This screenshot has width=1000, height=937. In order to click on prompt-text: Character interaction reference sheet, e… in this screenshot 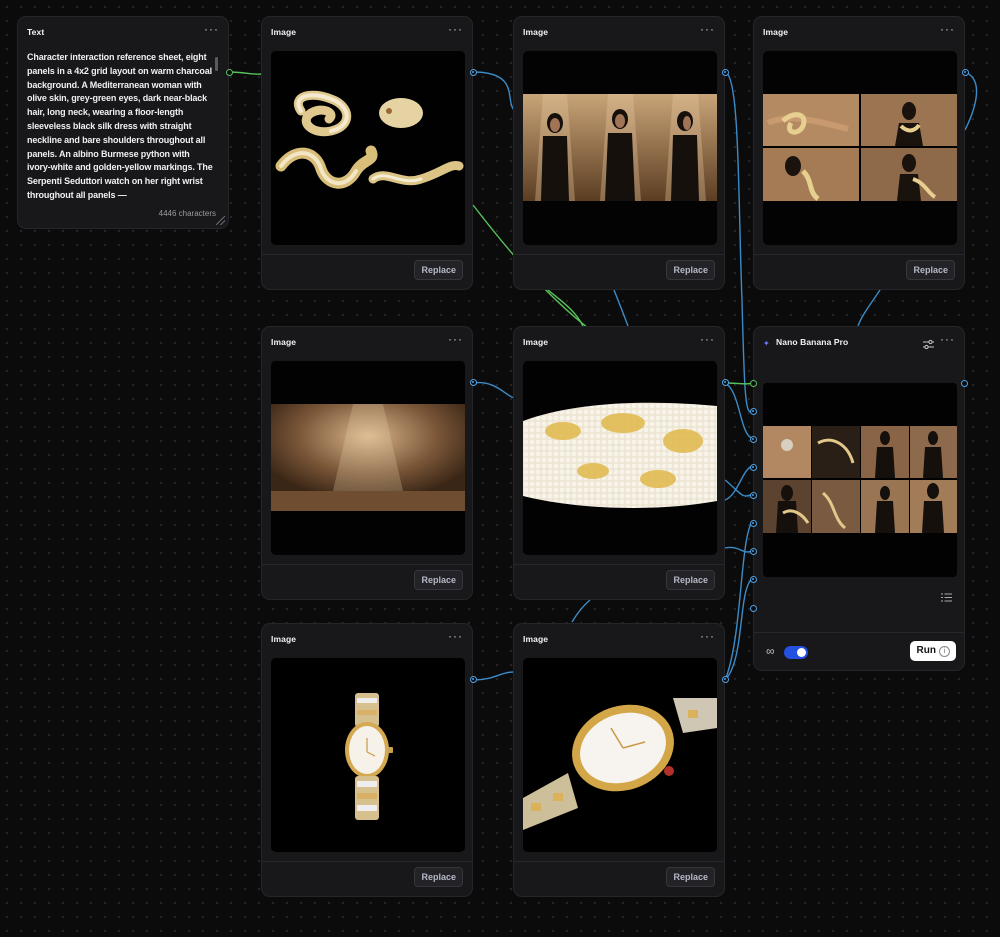, I will do `click(121, 127)`.